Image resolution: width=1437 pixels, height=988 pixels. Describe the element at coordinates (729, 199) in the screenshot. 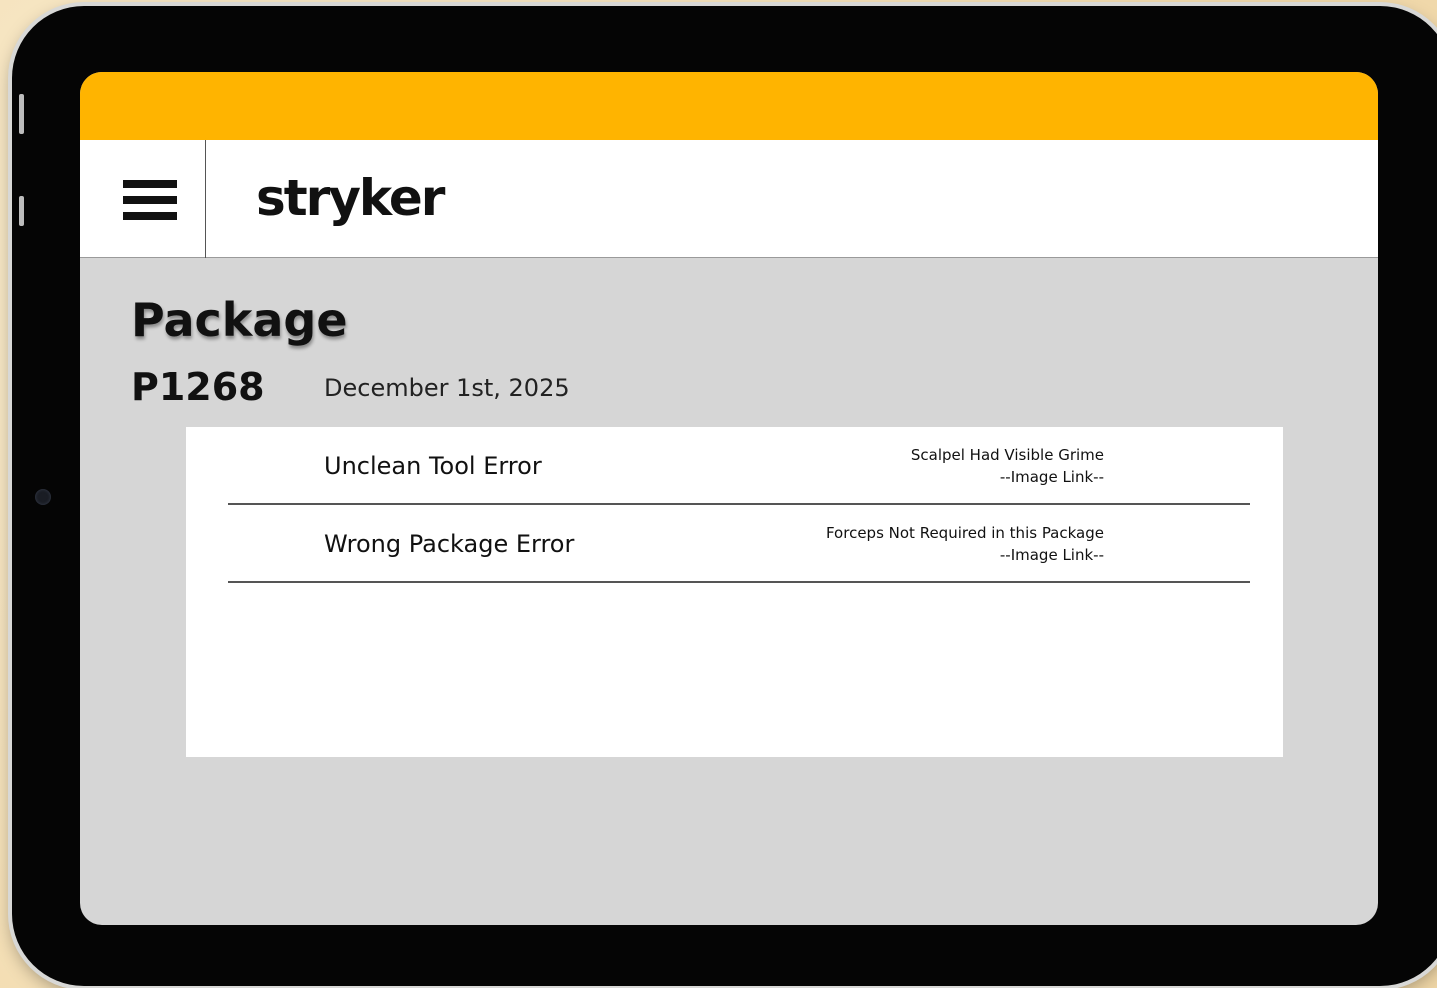

I see `app-header: stryker` at that location.